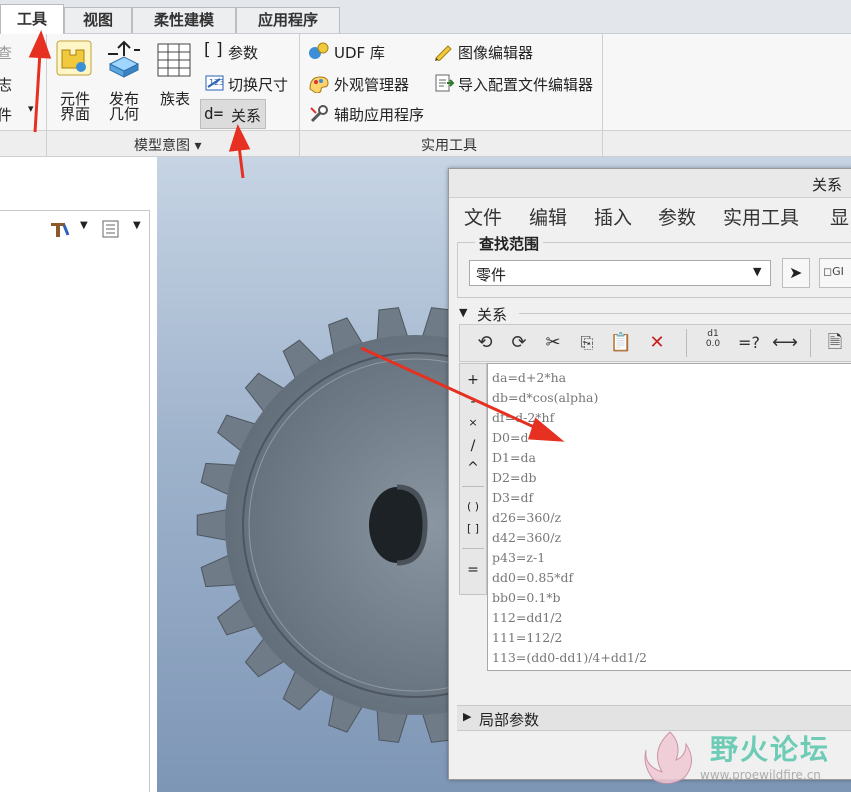 The image size is (851, 792). Describe the element at coordinates (533, 577) in the screenshot. I see `relation-line: dd0=0.85*df` at that location.